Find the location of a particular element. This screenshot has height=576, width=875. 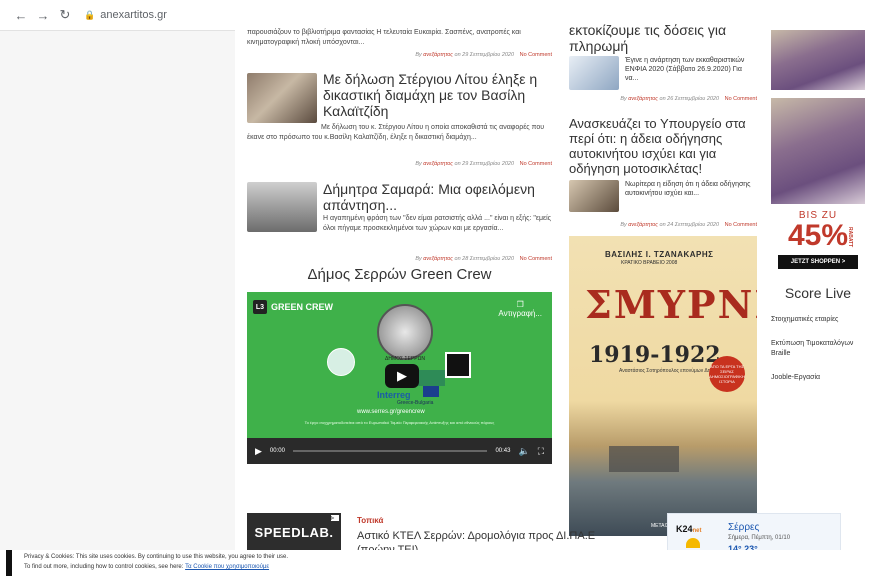

section-heading: Δήμος Σερρών Green Crew is located at coordinates (399, 274).